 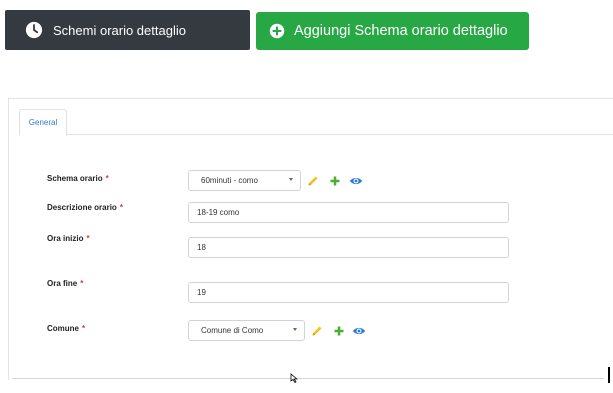 What do you see at coordinates (348, 247) in the screenshot?
I see `ora-inizio-input: 18` at bounding box center [348, 247].